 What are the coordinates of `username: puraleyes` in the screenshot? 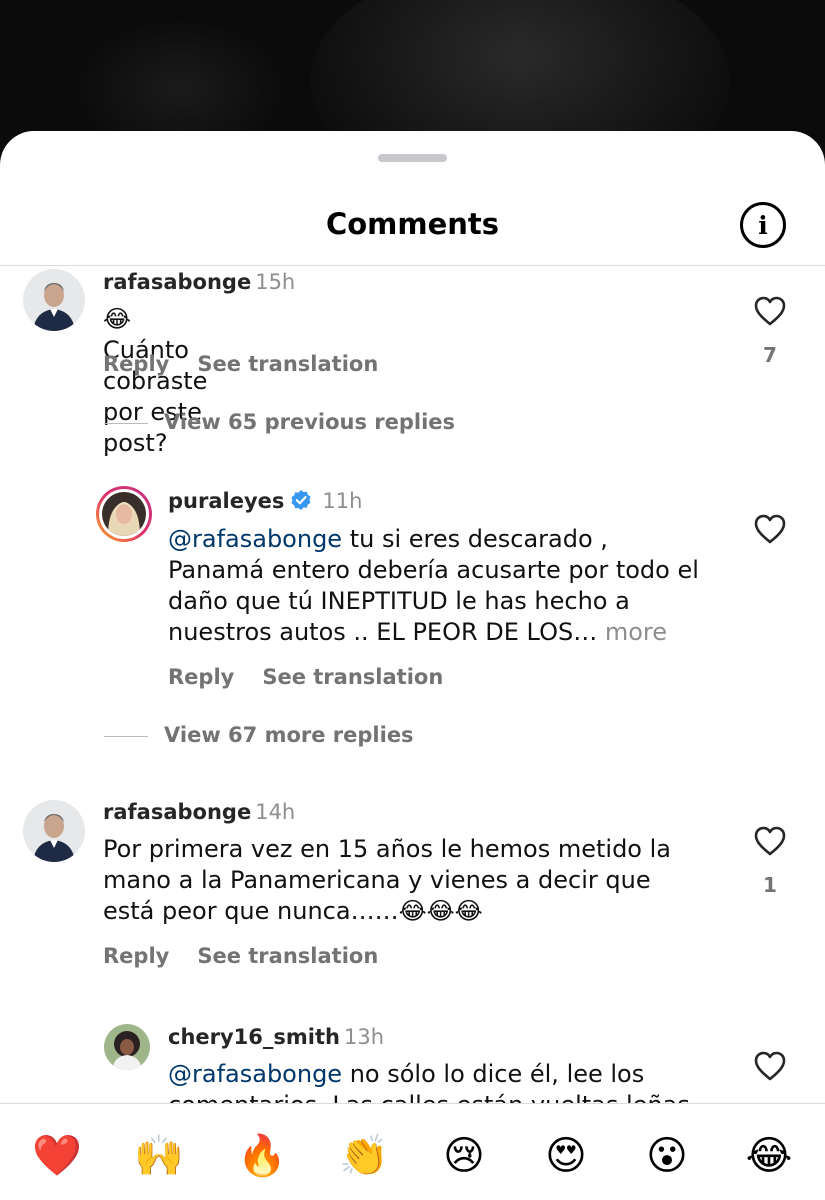 It's located at (226, 501).